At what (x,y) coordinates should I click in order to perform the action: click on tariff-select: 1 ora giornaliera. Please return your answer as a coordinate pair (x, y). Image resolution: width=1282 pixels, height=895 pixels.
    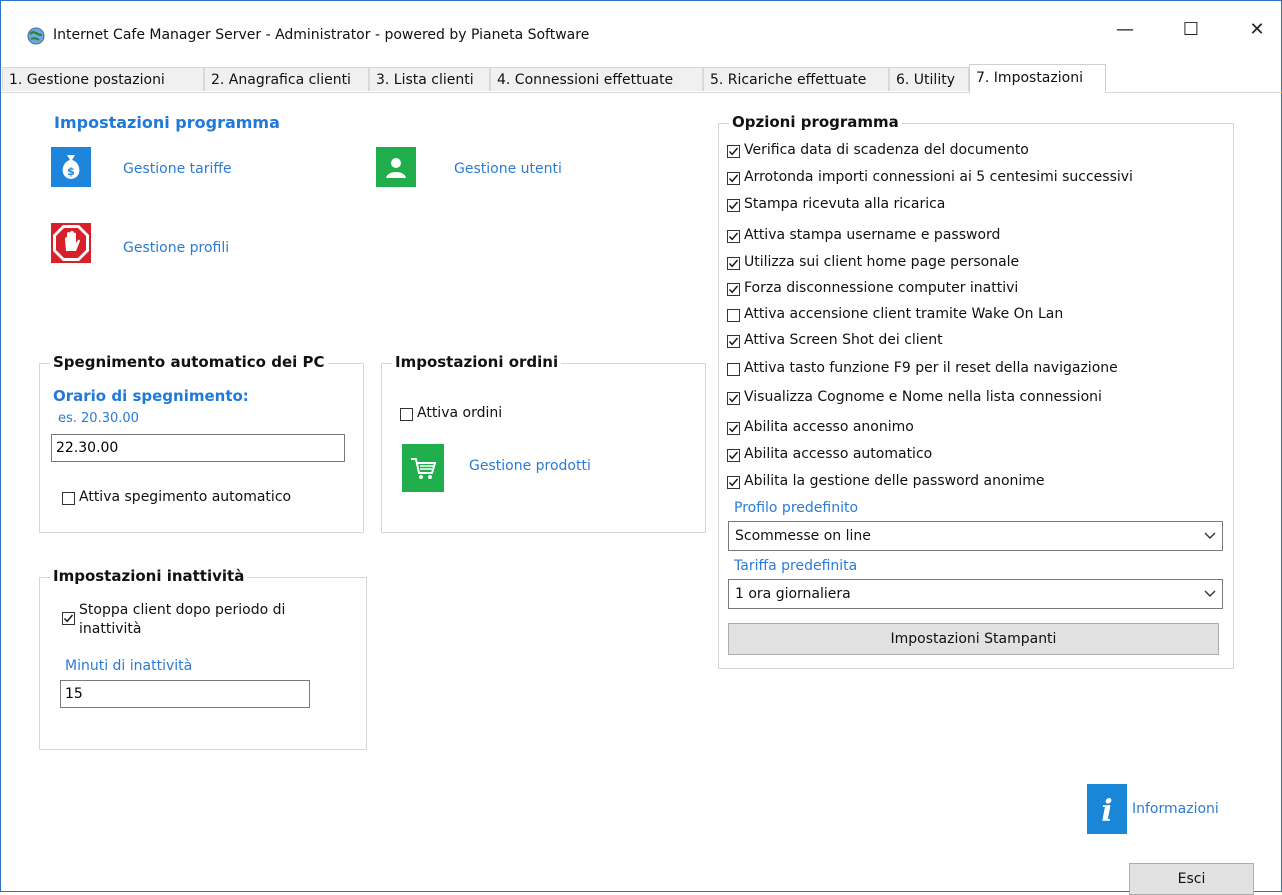
    Looking at the image, I should click on (975, 594).